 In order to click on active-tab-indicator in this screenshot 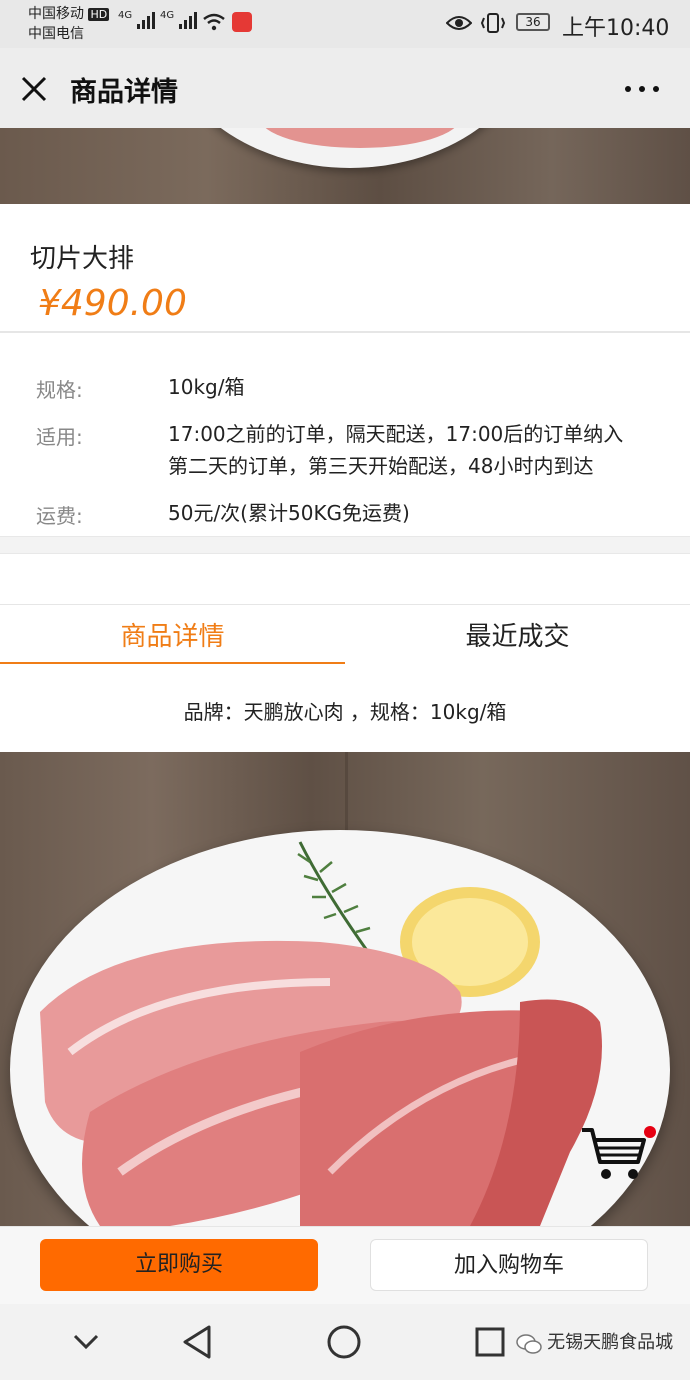, I will do `click(172, 663)`.